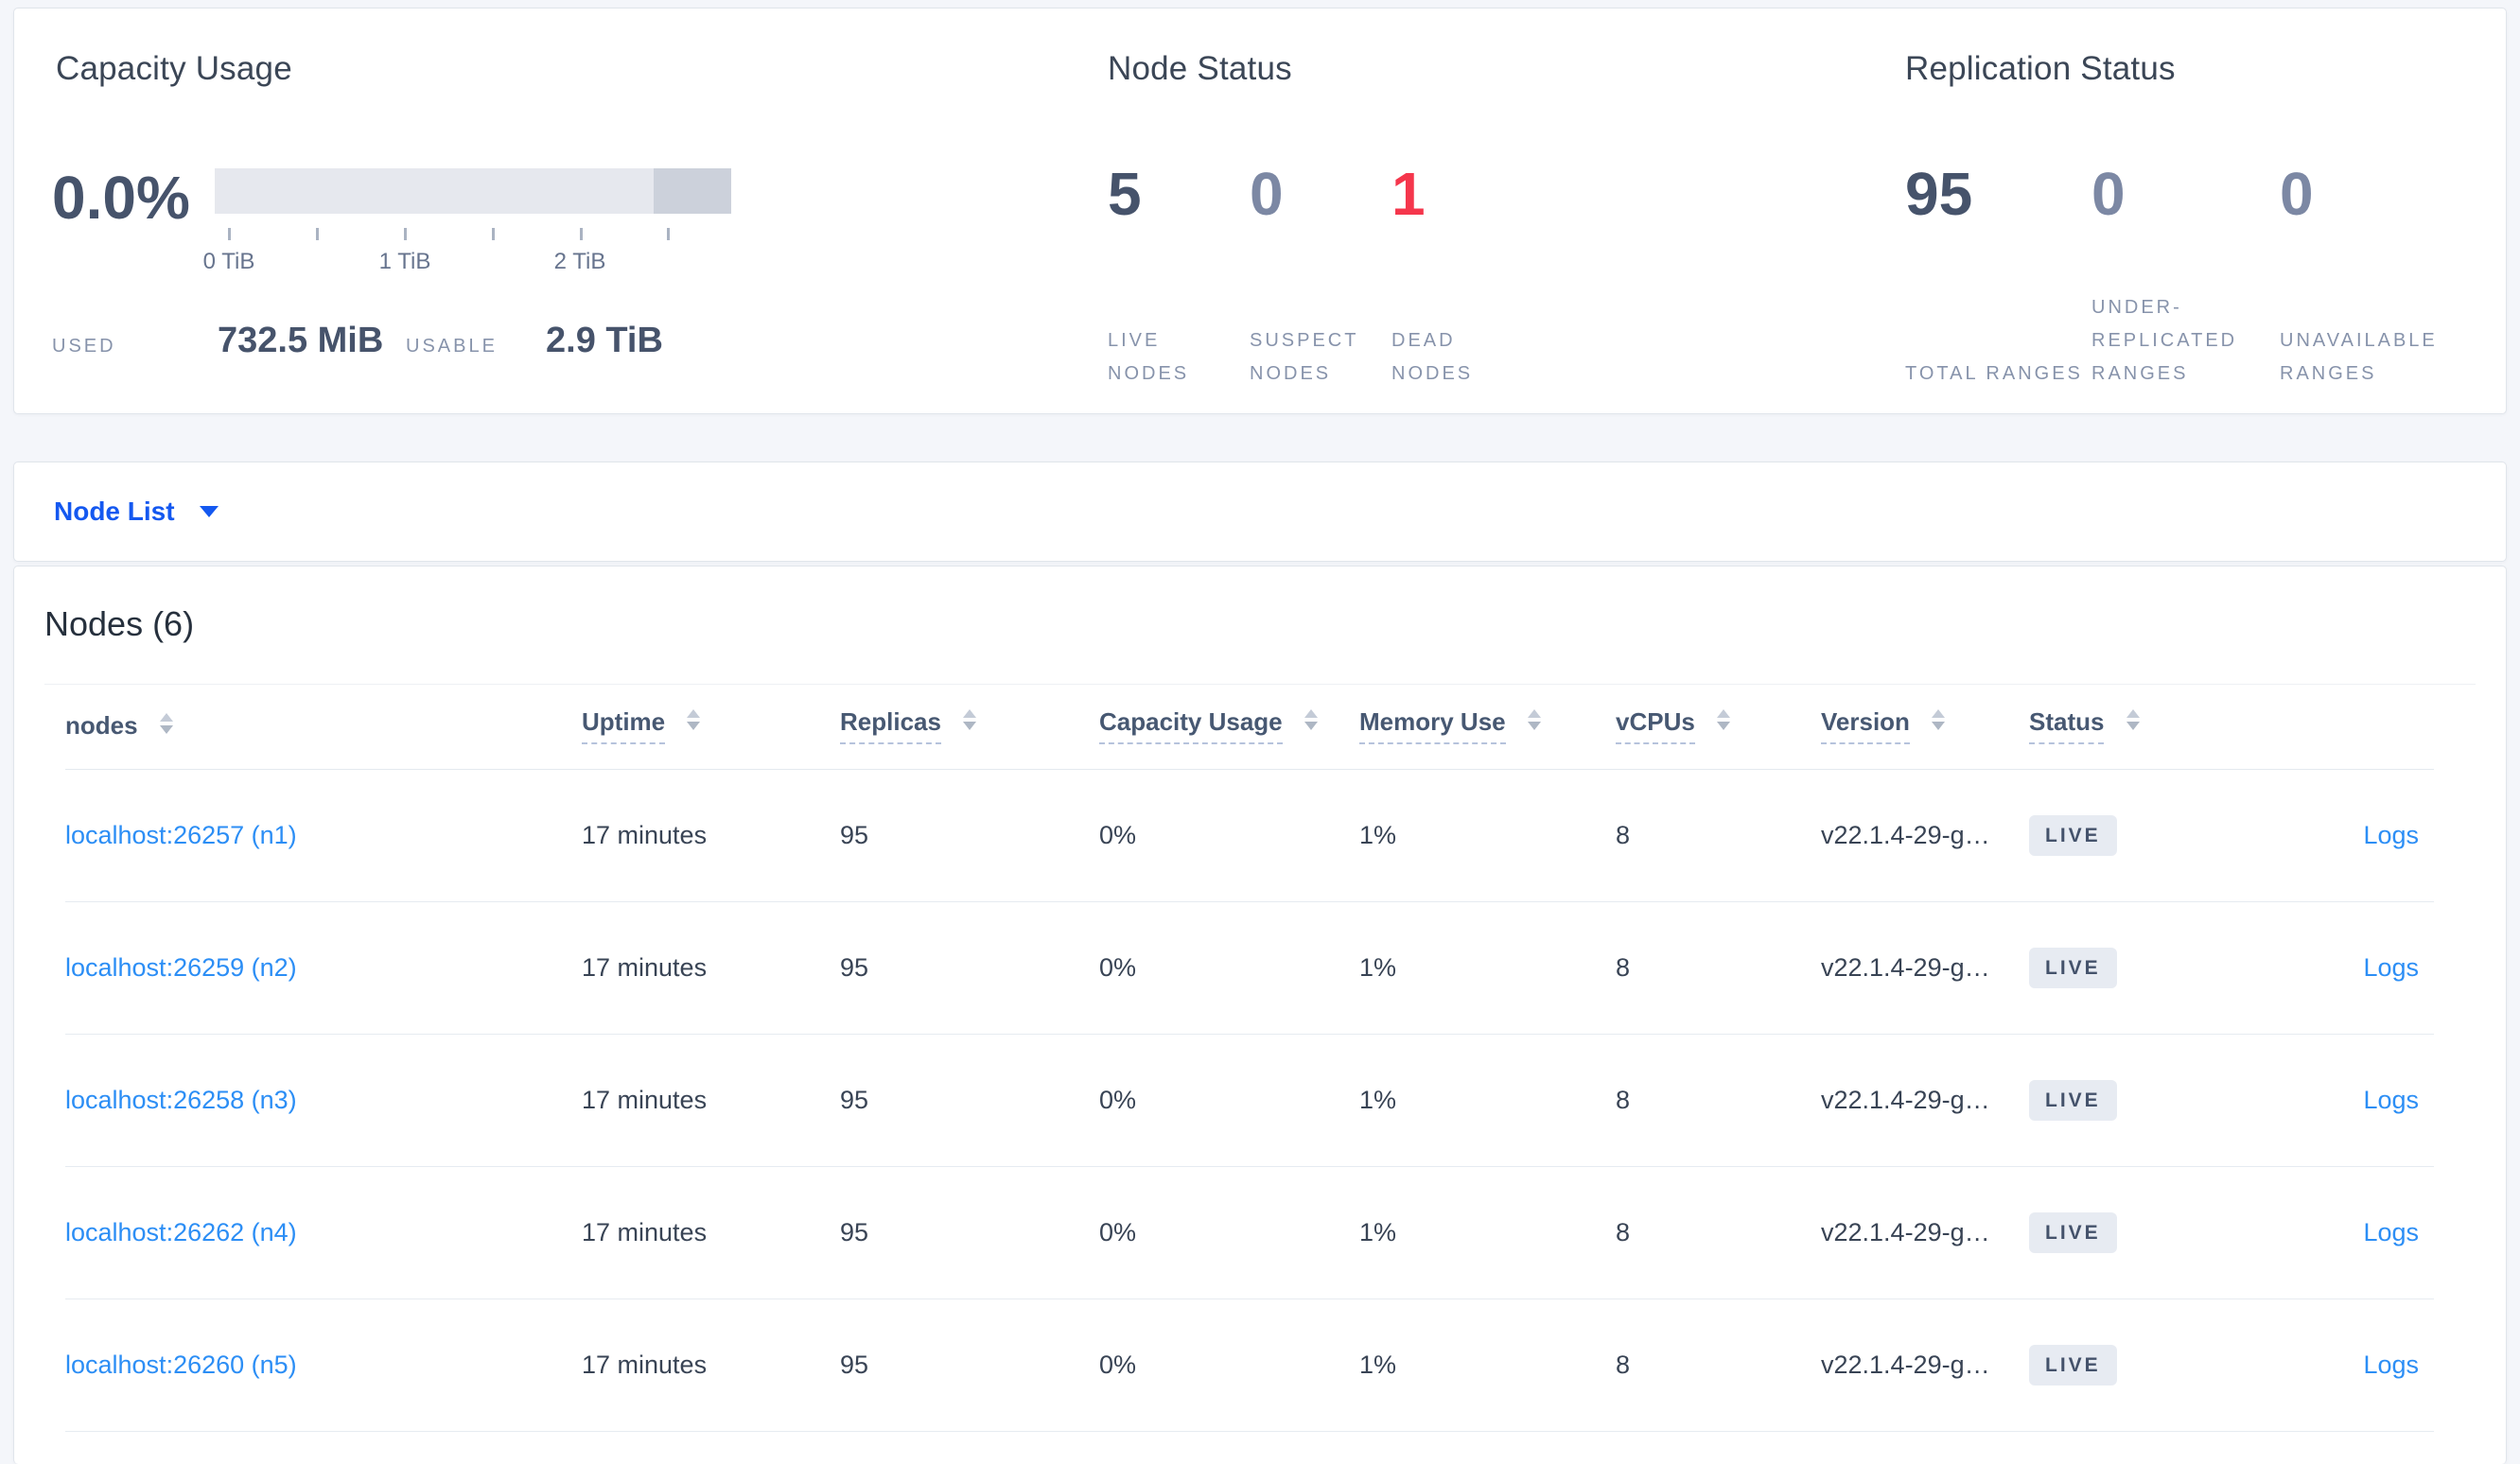 Image resolution: width=2520 pixels, height=1464 pixels. Describe the element at coordinates (84, 346) in the screenshot. I see `used-label: USED` at that location.